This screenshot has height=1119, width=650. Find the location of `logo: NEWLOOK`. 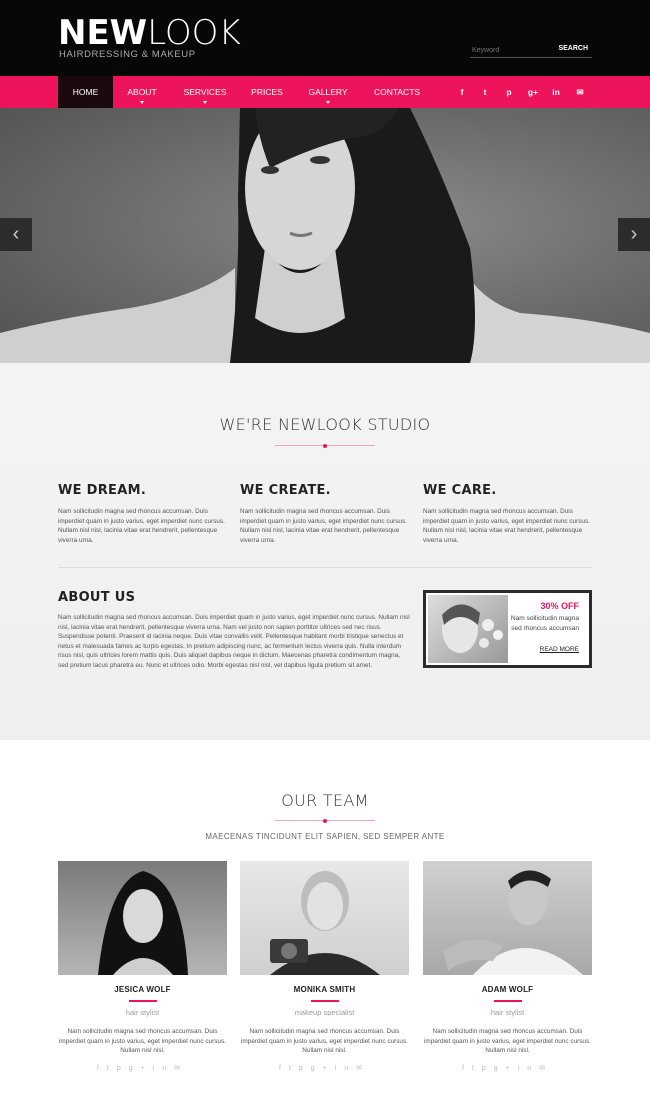

logo: NEWLOOK is located at coordinates (149, 33).